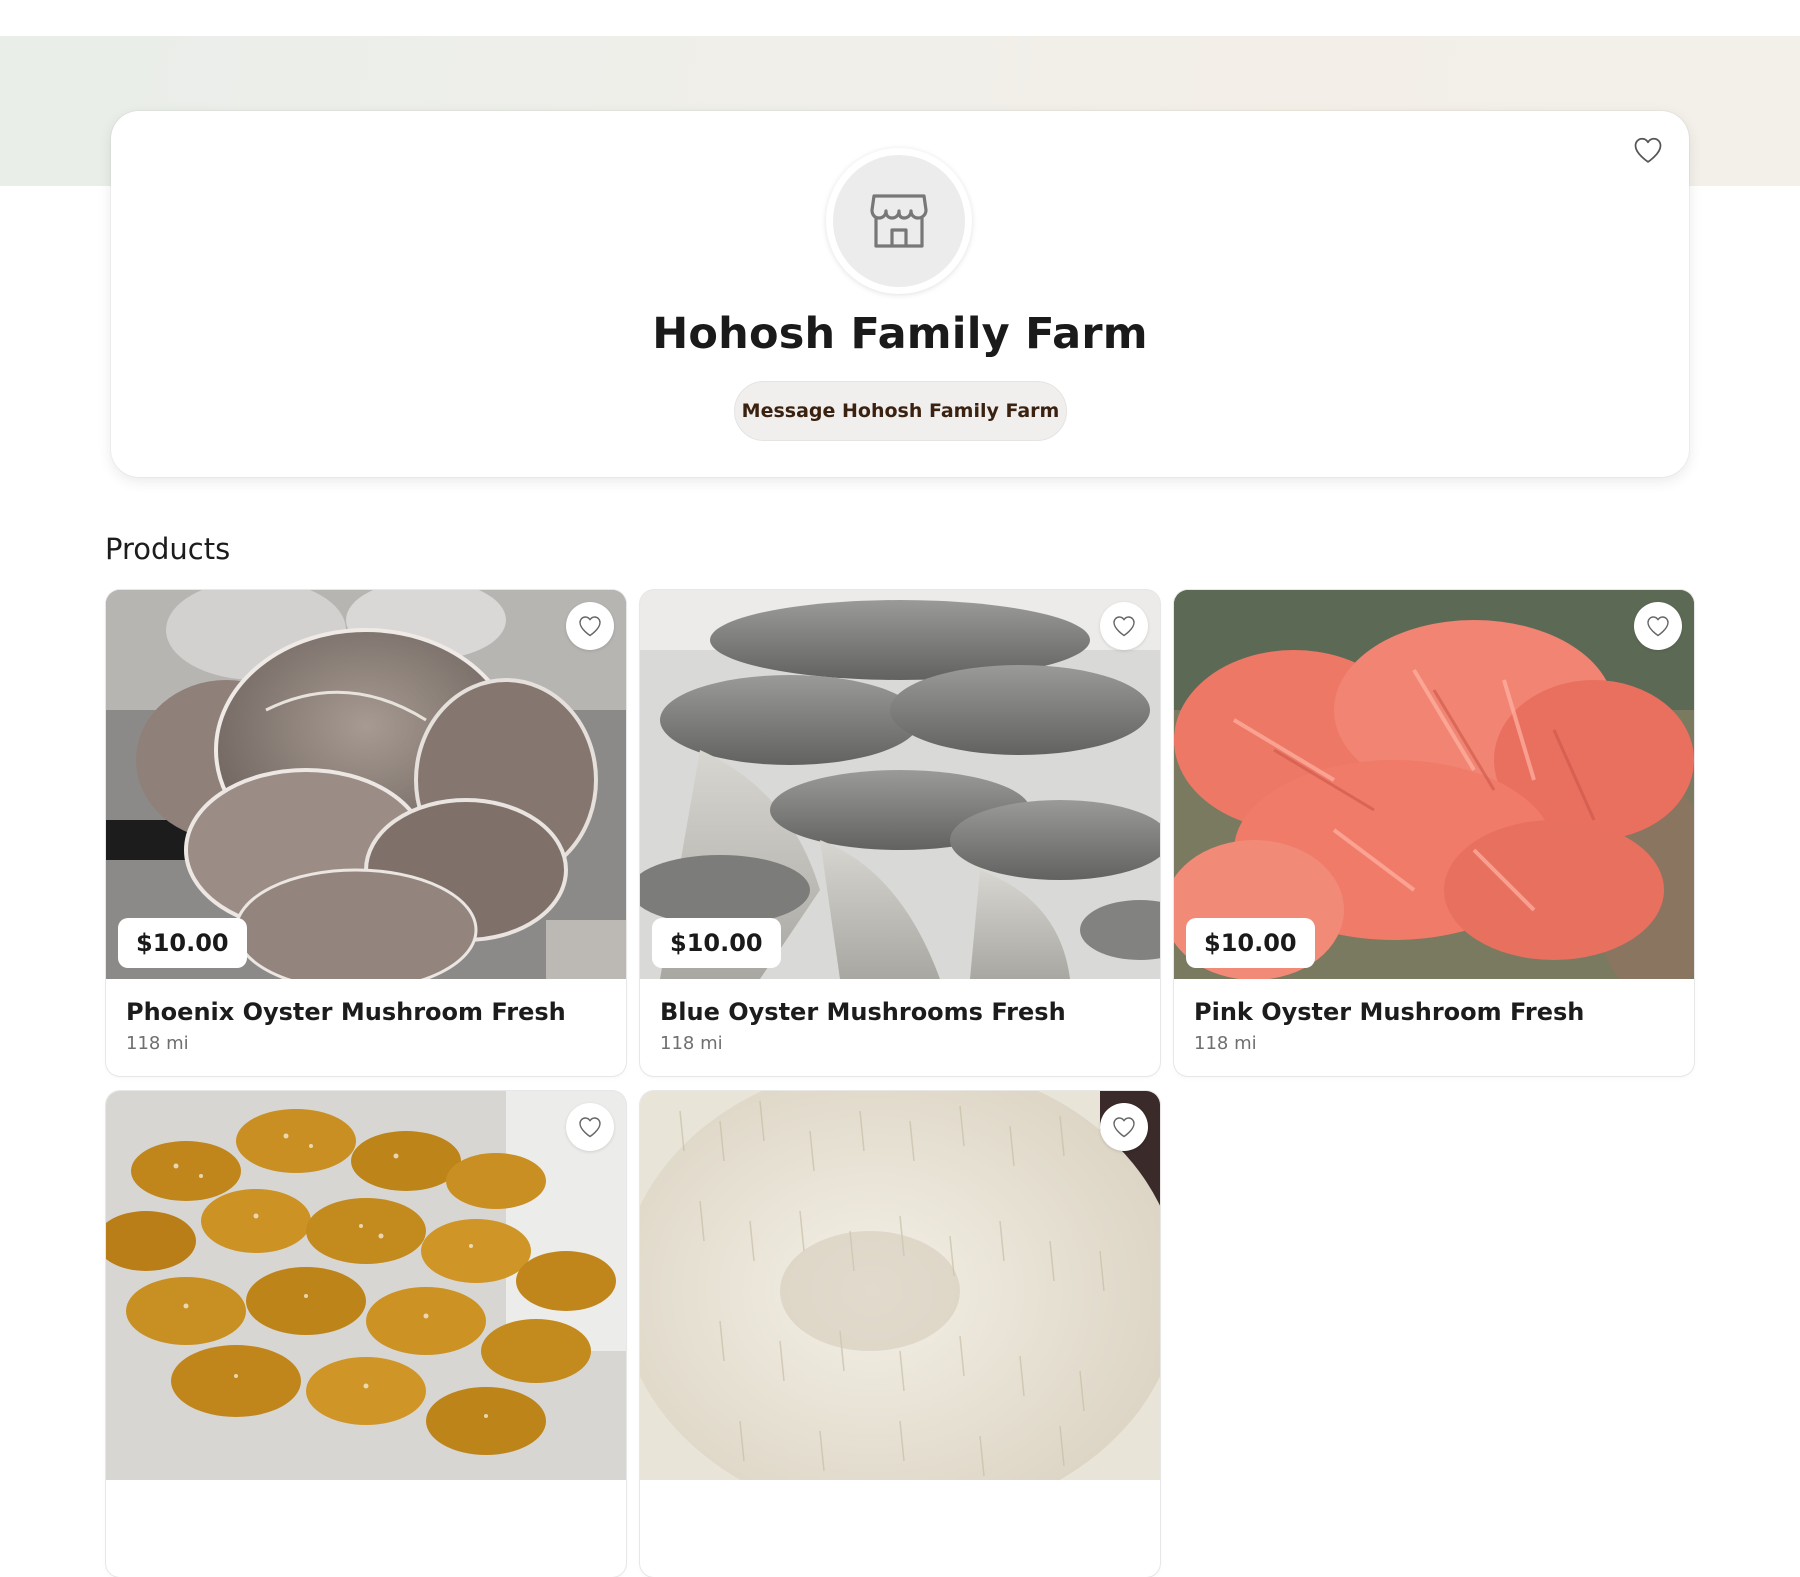 The height and width of the screenshot is (1577, 1800). What do you see at coordinates (863, 1012) in the screenshot?
I see `product-title: Blue Oyster Mushrooms Fresh` at bounding box center [863, 1012].